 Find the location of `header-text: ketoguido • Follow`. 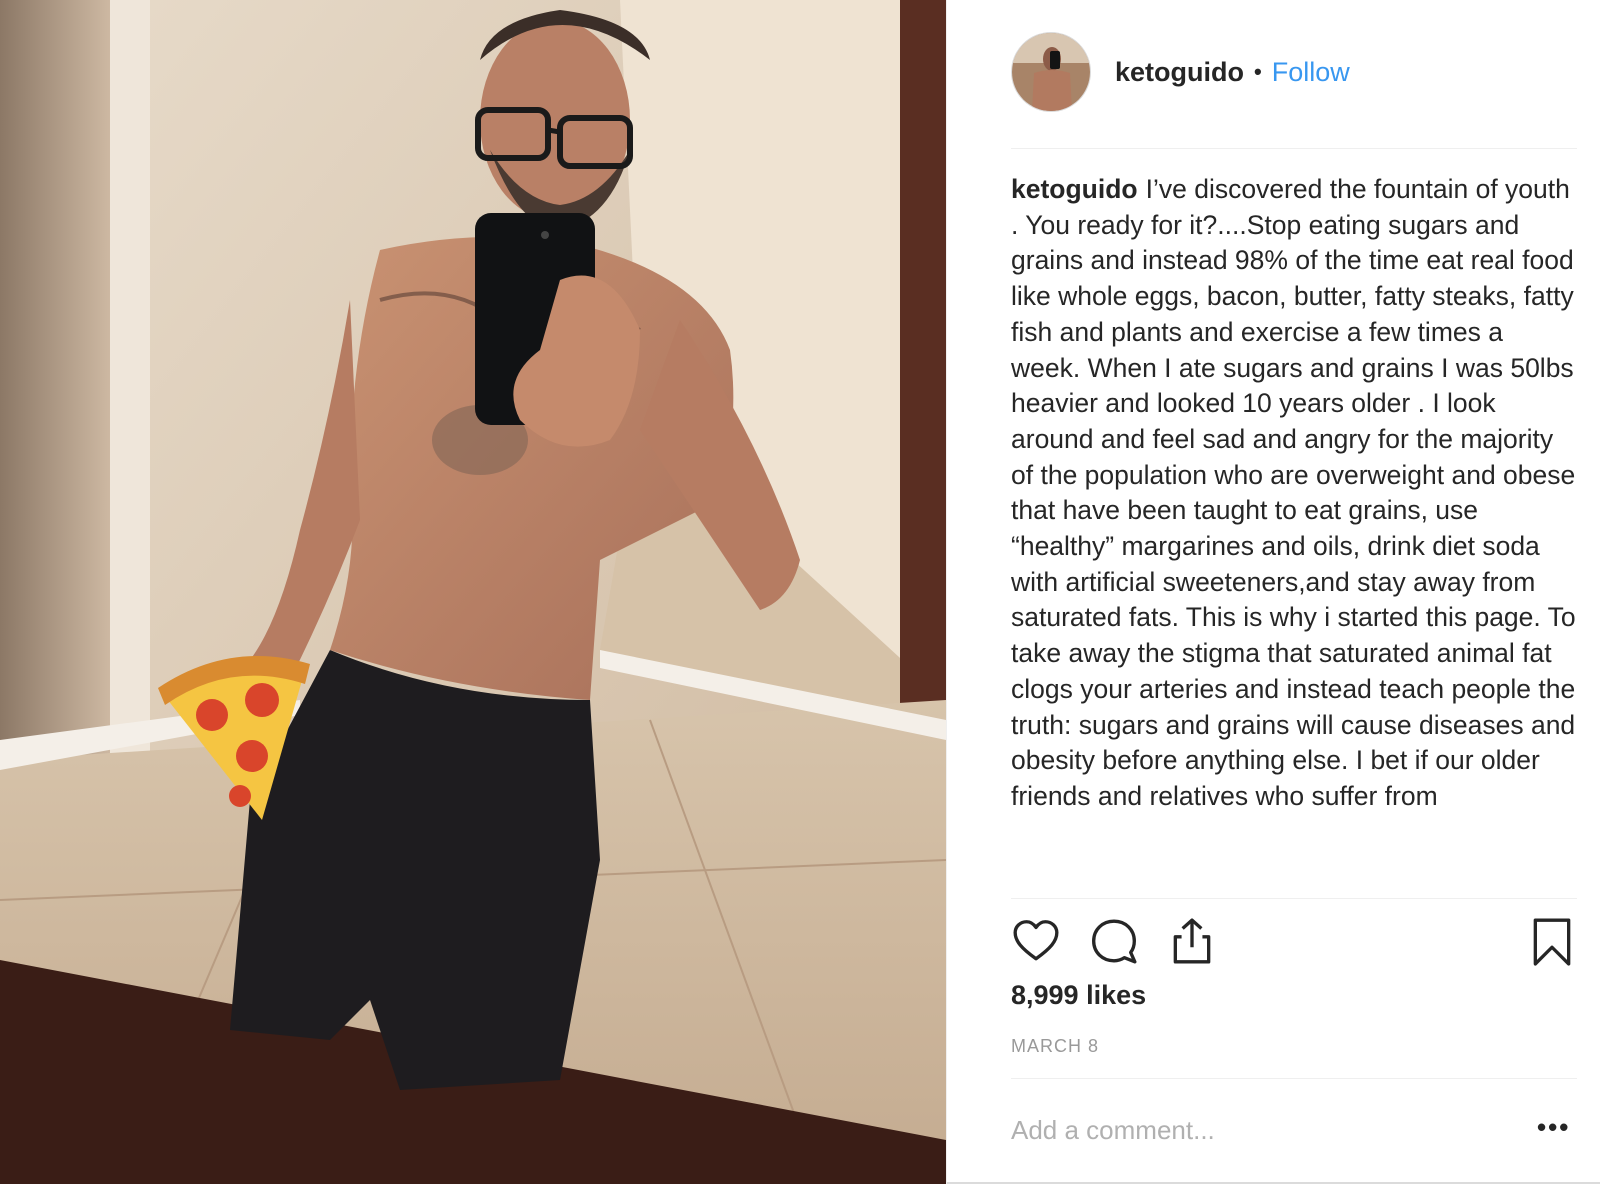

header-text: ketoguido • Follow is located at coordinates (1232, 72).